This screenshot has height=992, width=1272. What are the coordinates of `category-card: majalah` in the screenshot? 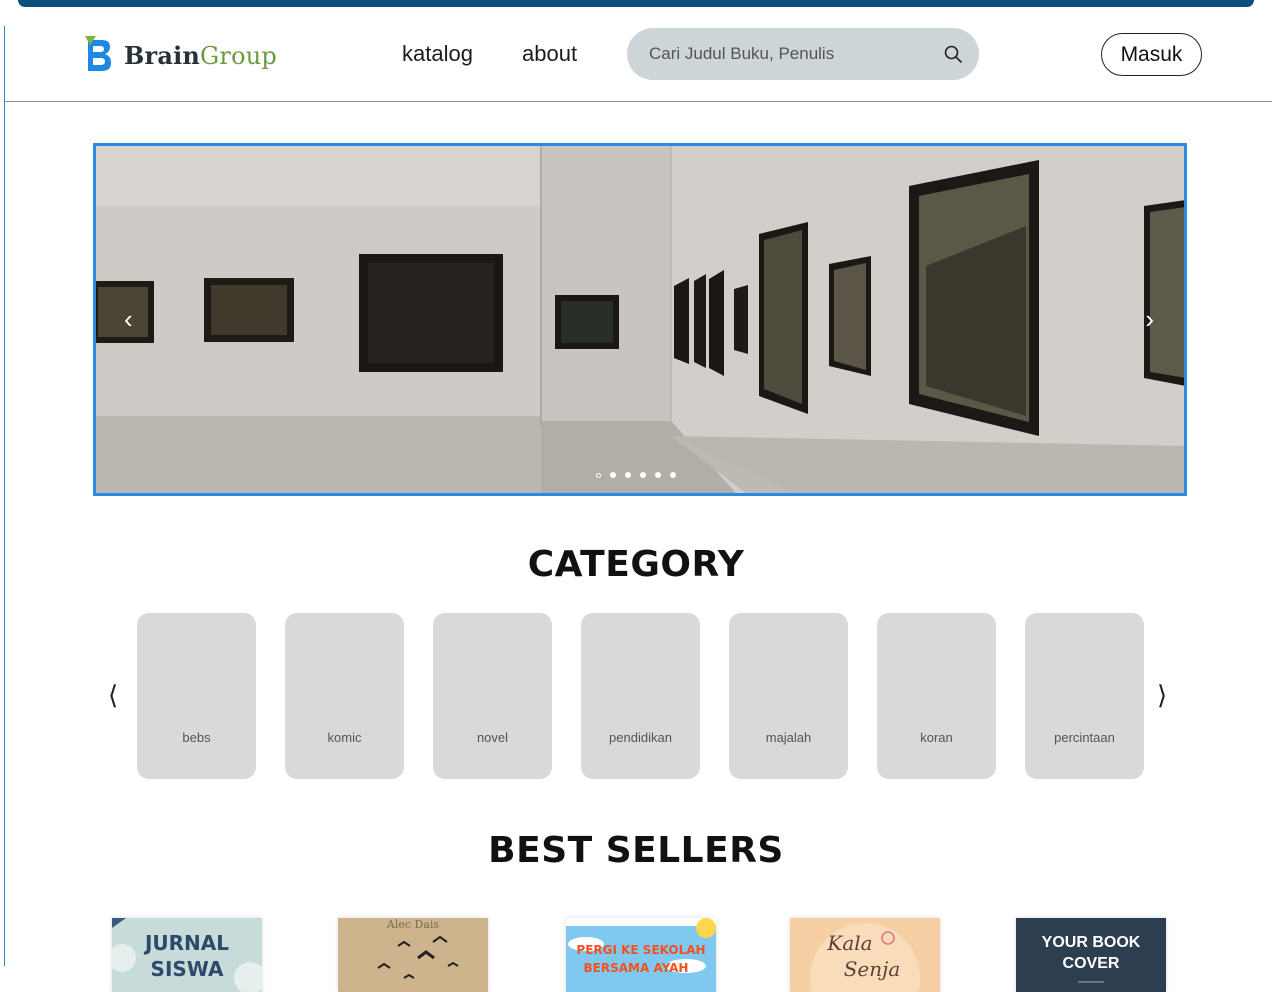 It's located at (788, 696).